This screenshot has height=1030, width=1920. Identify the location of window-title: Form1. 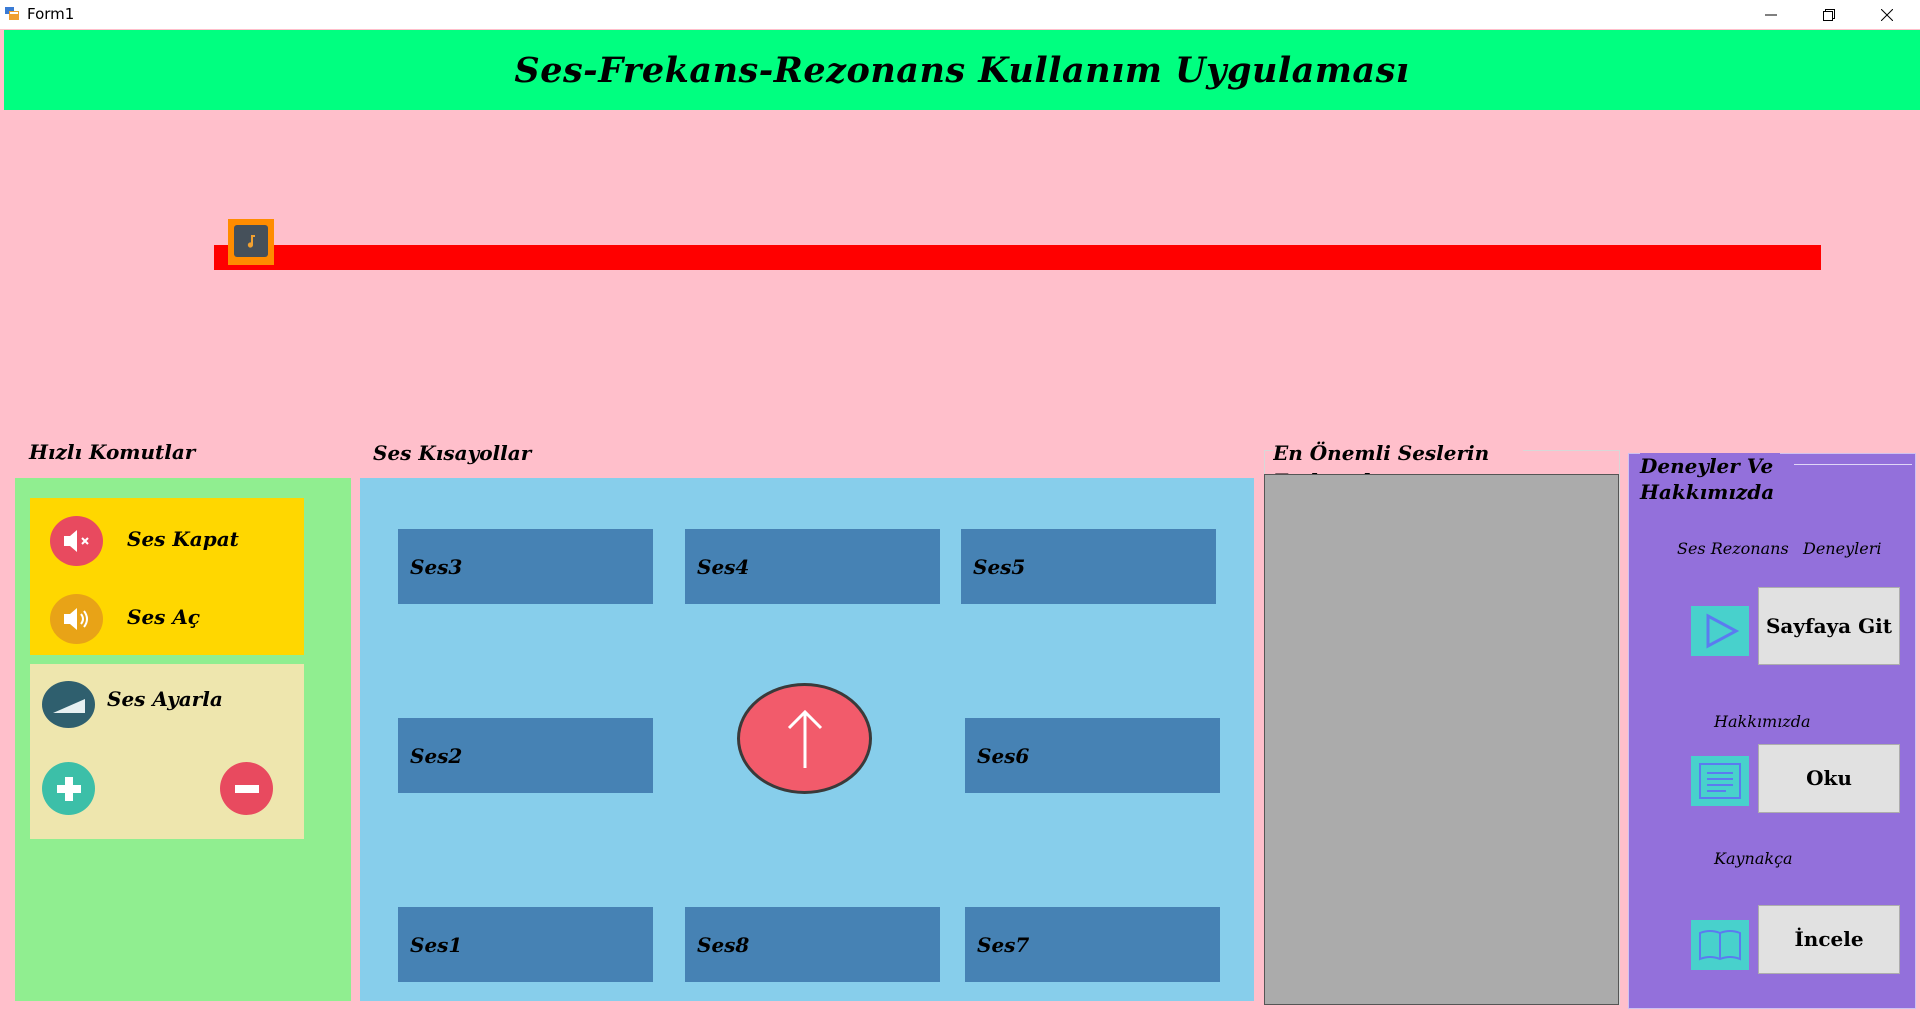
(51, 14).